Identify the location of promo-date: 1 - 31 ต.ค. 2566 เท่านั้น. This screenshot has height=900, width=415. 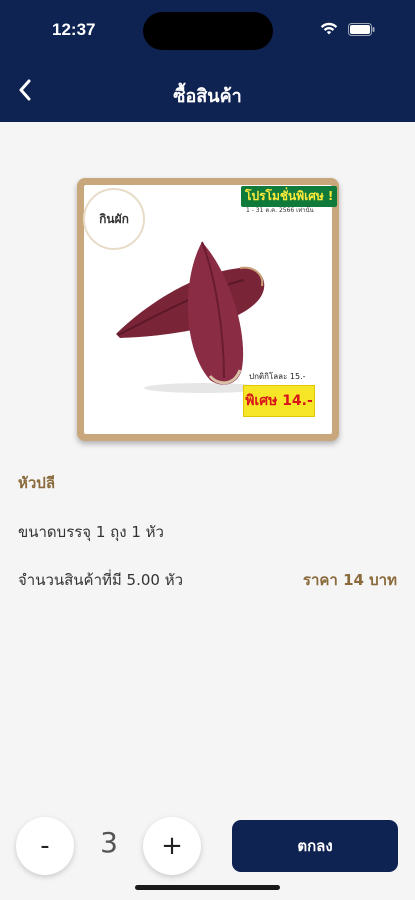
(280, 210).